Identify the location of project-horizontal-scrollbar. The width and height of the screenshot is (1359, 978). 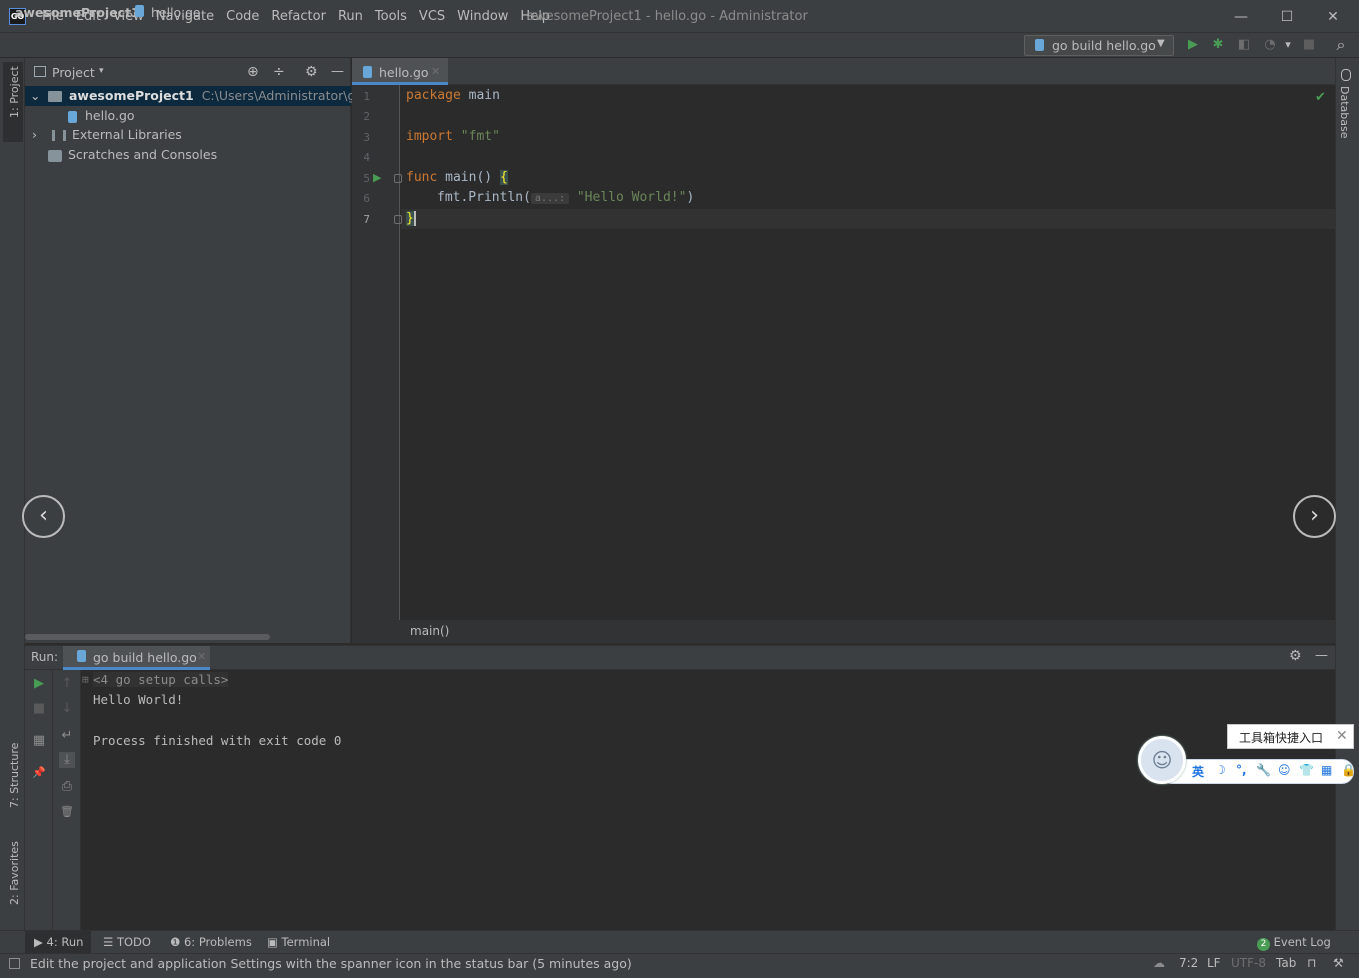
(147, 637).